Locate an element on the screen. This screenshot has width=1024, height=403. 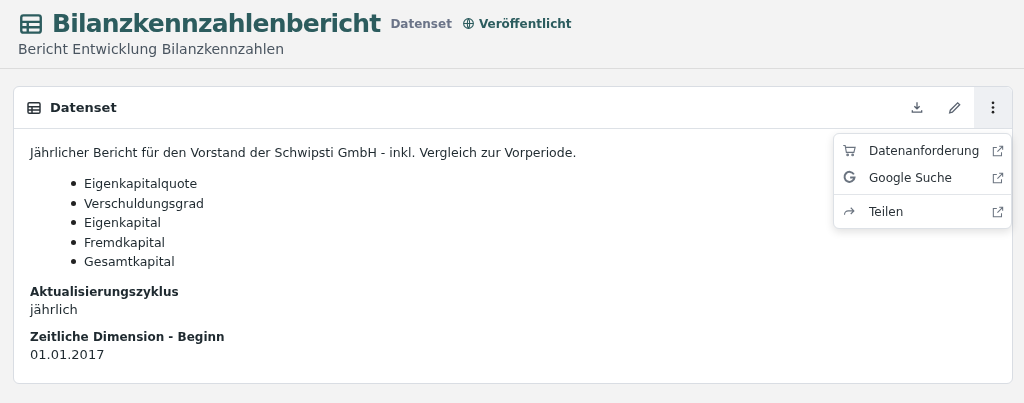
list-item: Eigenkapitalquote is located at coordinates (141, 184).